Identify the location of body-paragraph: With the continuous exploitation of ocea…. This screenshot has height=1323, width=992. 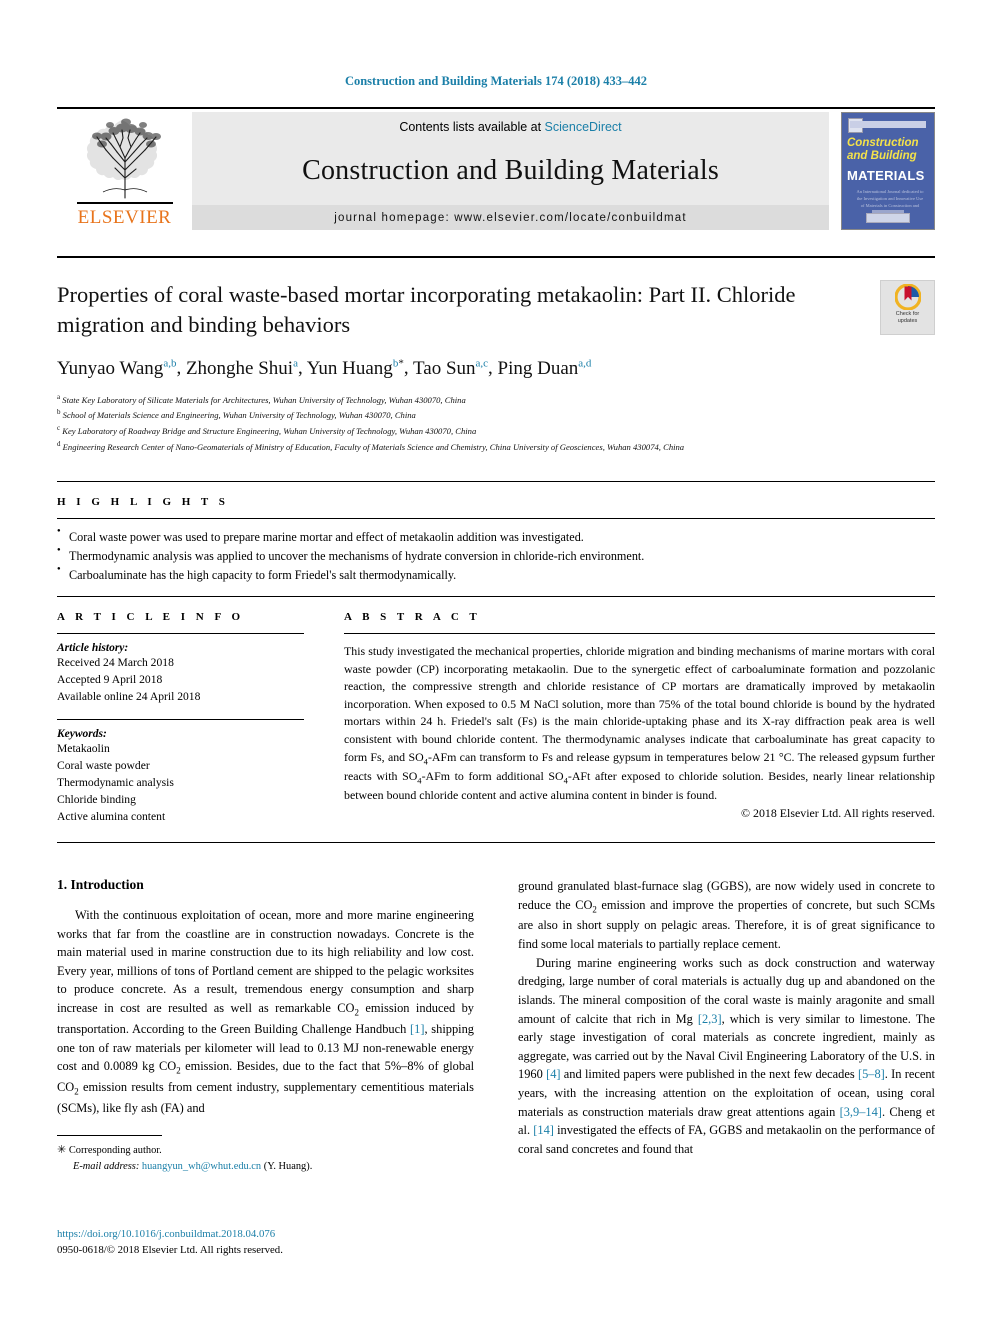
(266, 1011).